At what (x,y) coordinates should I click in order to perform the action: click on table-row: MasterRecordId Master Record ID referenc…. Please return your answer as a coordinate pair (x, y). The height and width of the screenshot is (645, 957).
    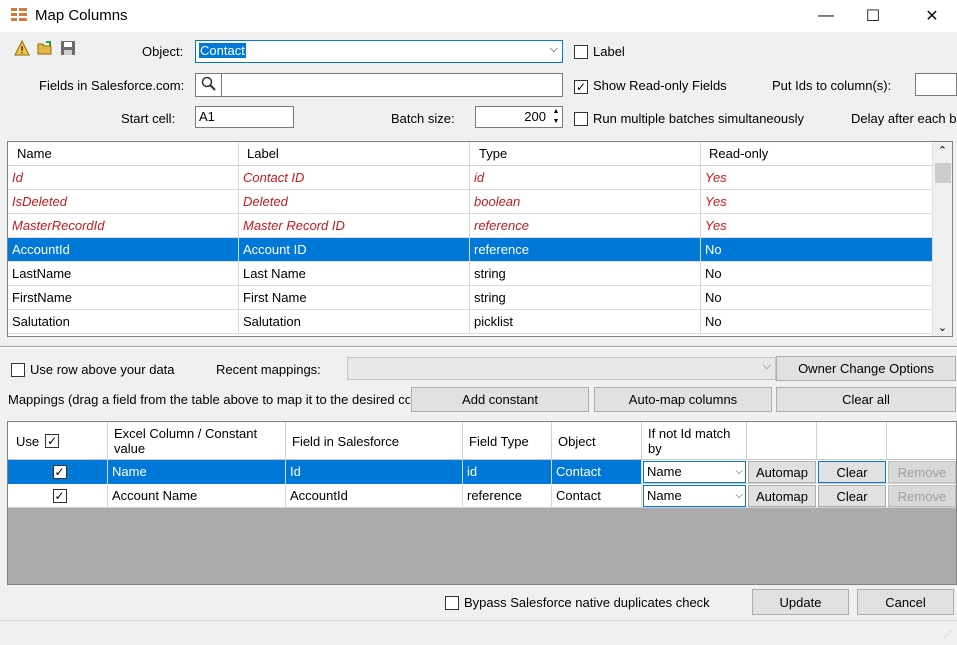
    Looking at the image, I should click on (470, 226).